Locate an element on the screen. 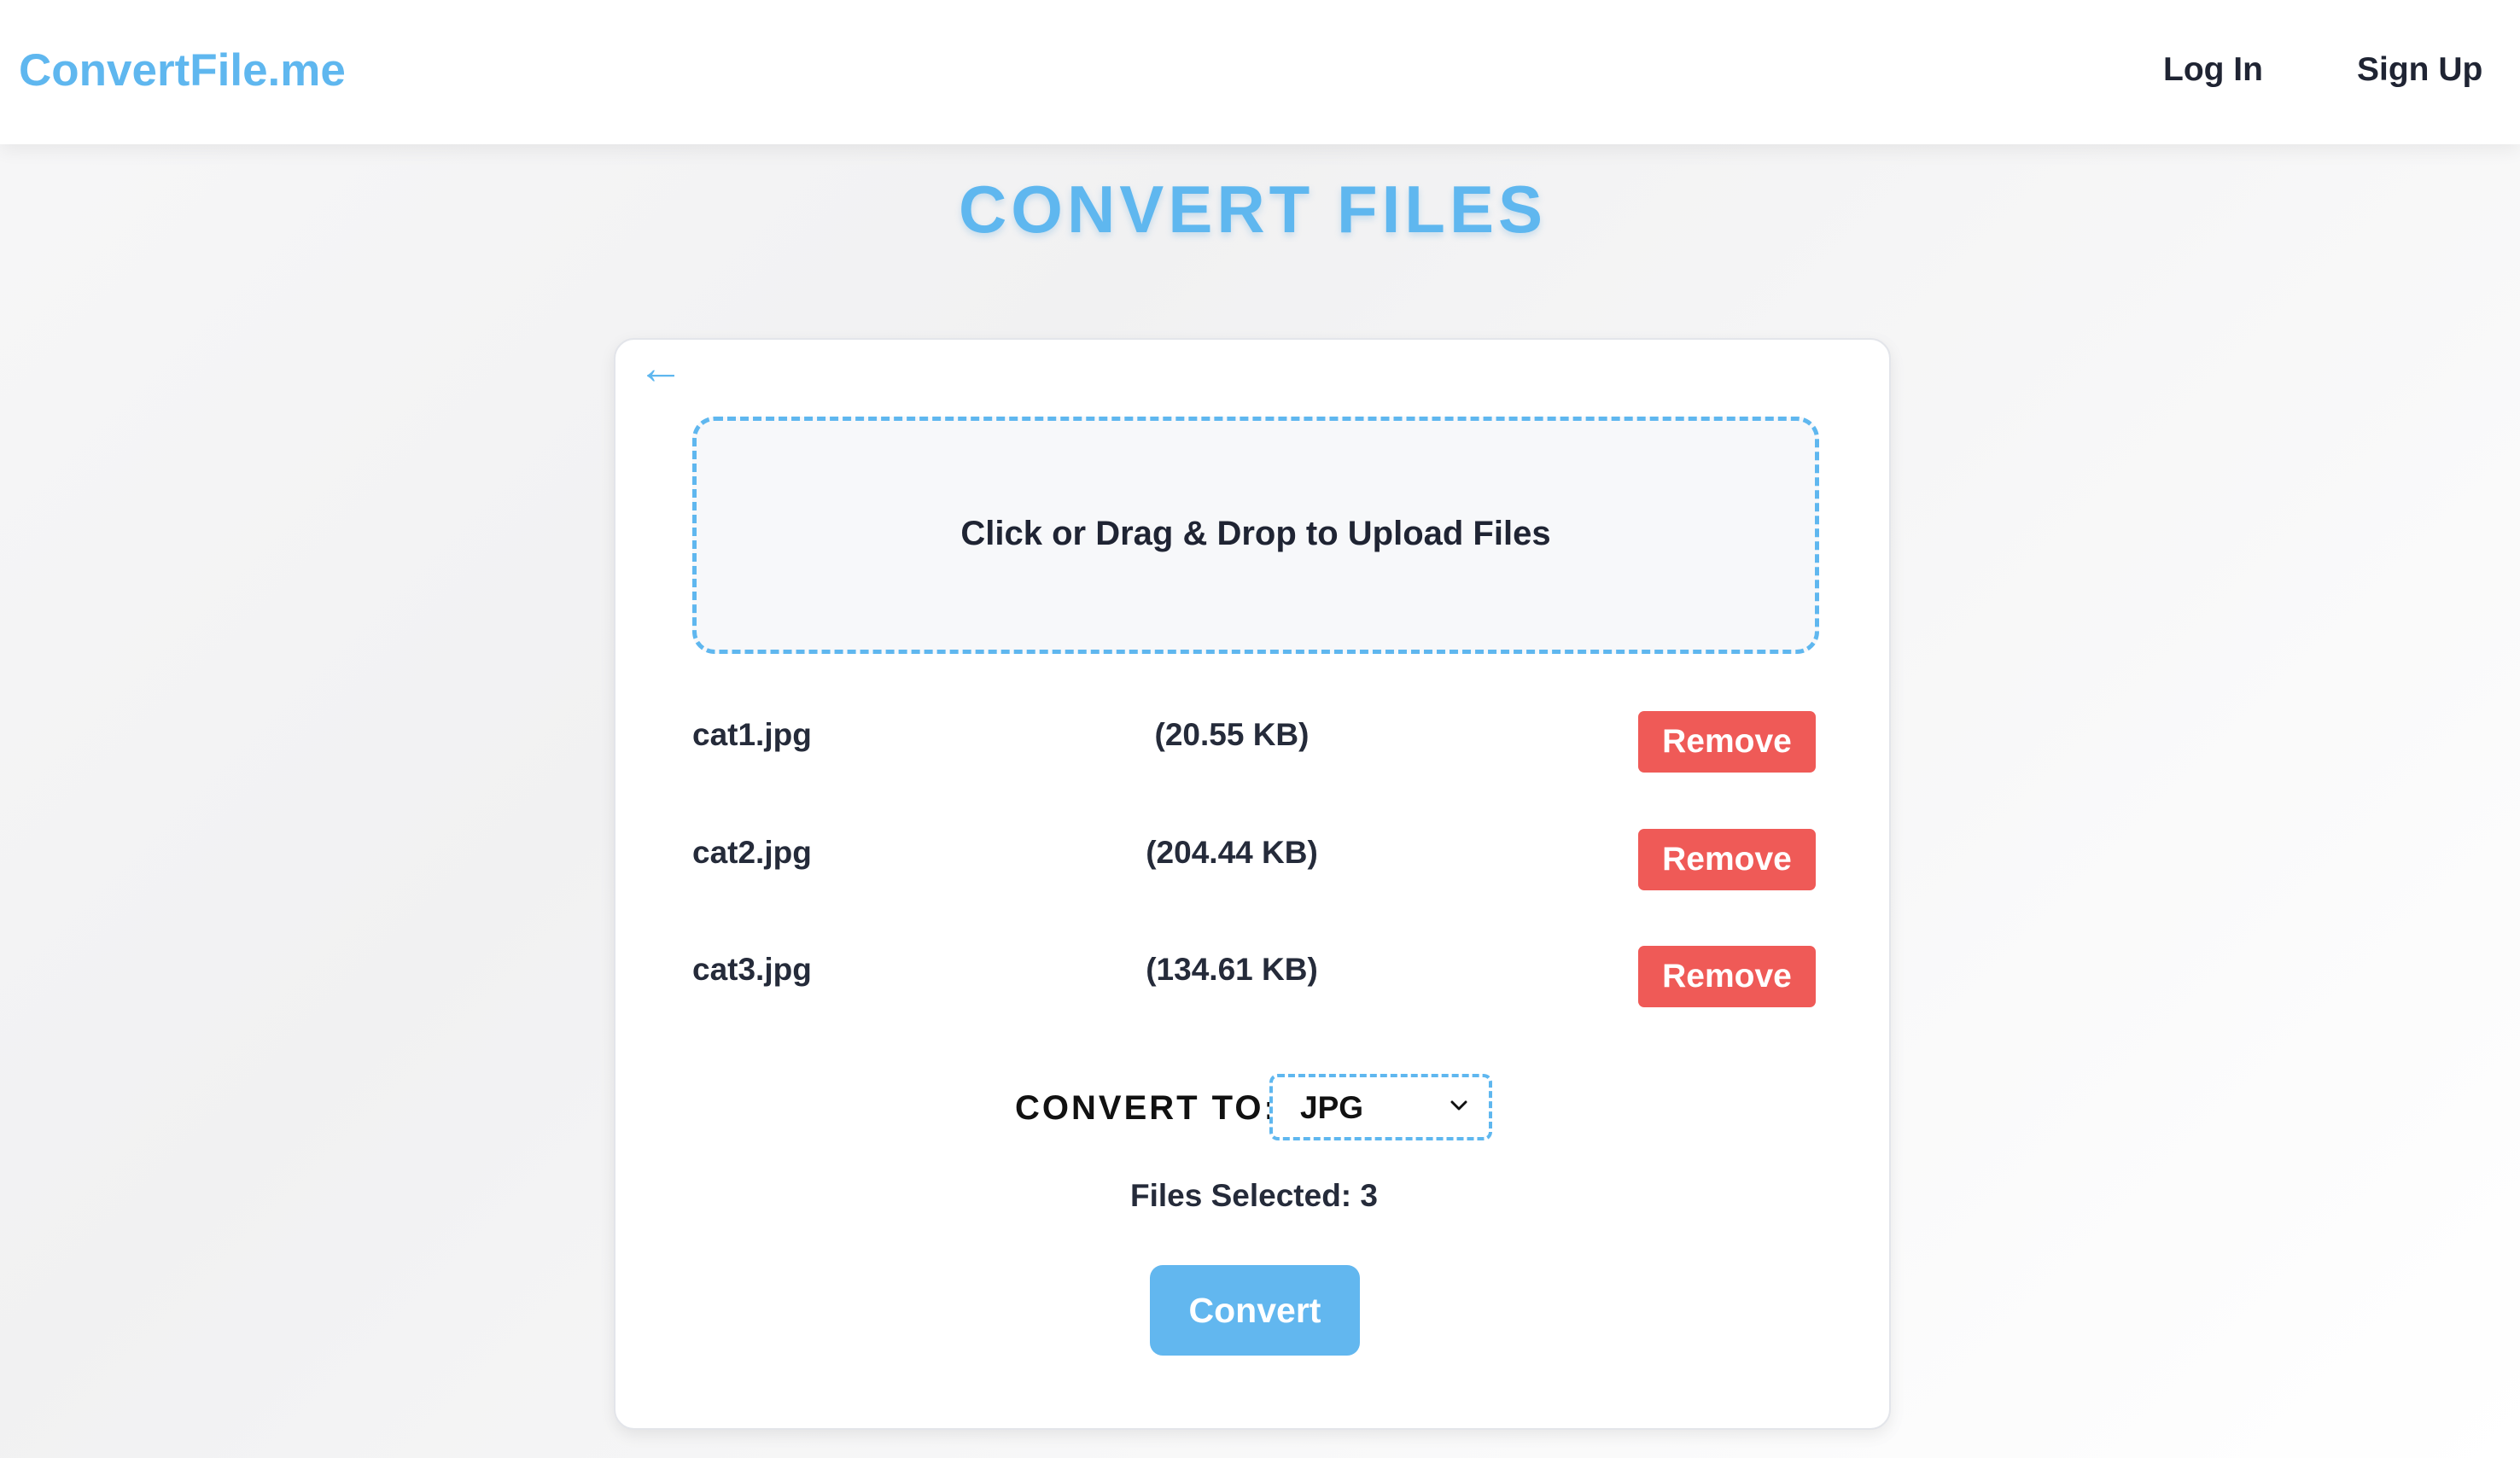 This screenshot has height=1458, width=2520. selected-format: JPG is located at coordinates (1332, 1107).